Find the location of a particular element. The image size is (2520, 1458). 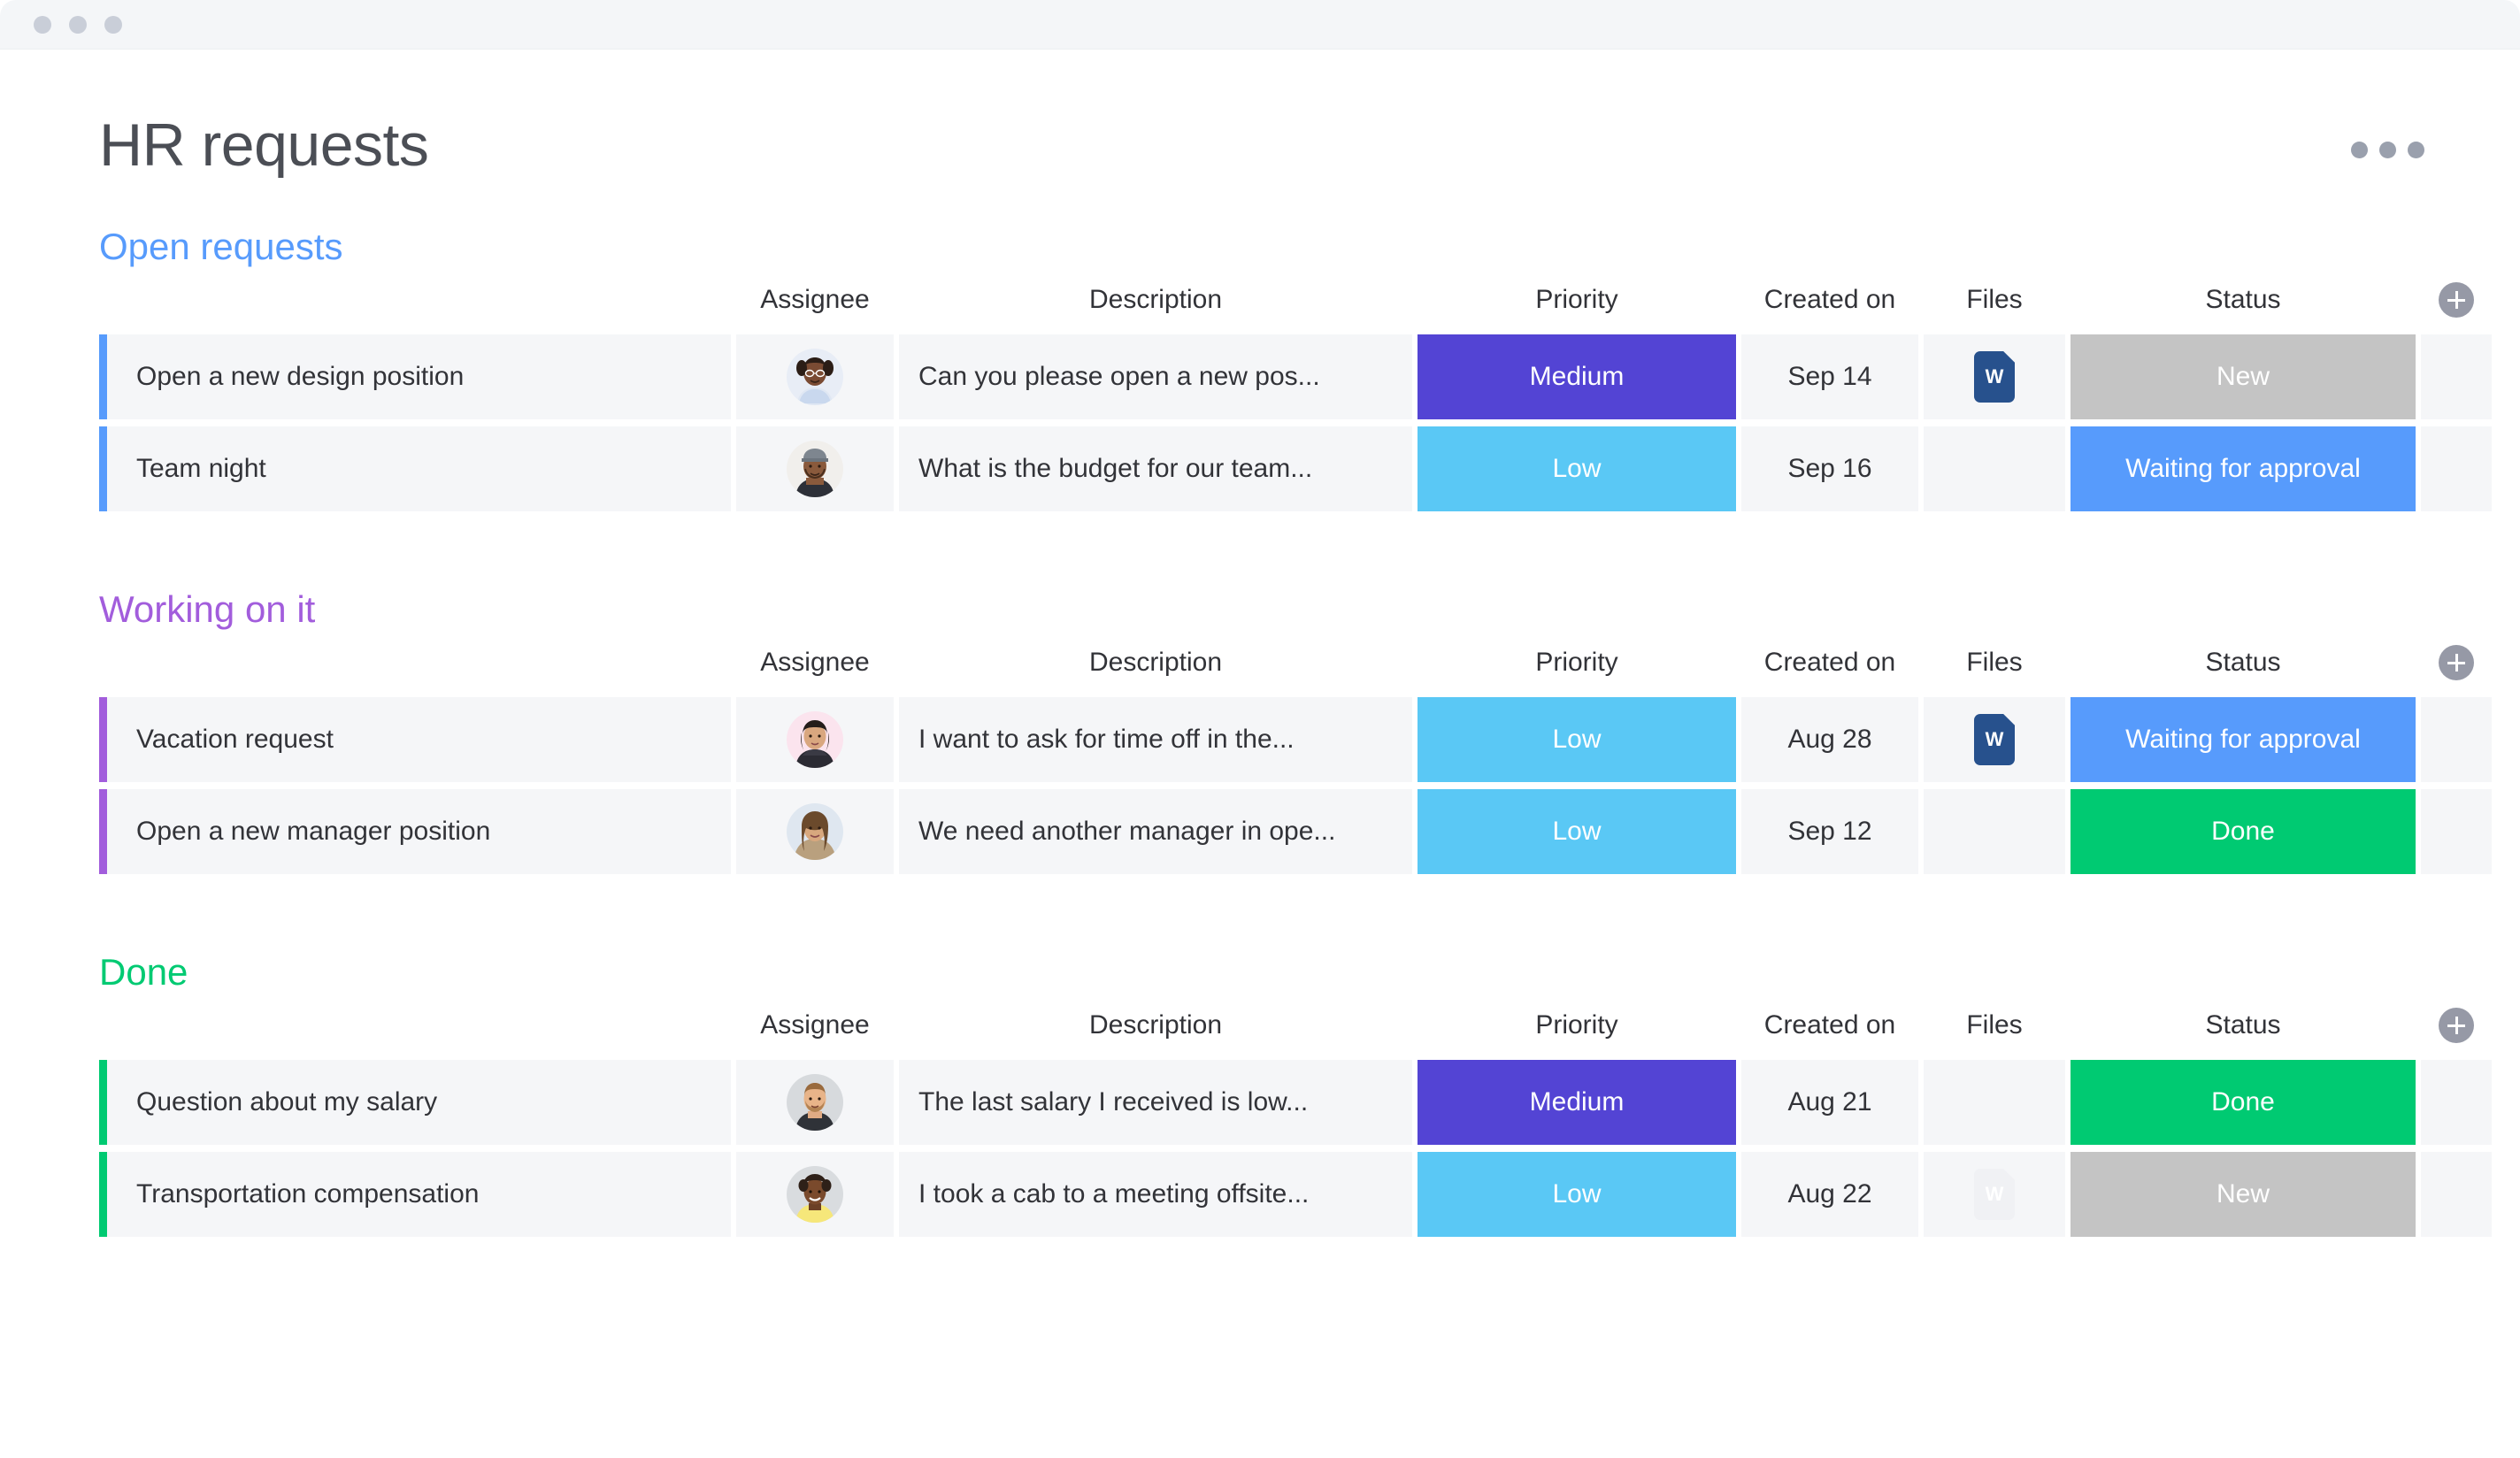

row-name-cell: Team night is located at coordinates (415, 469).